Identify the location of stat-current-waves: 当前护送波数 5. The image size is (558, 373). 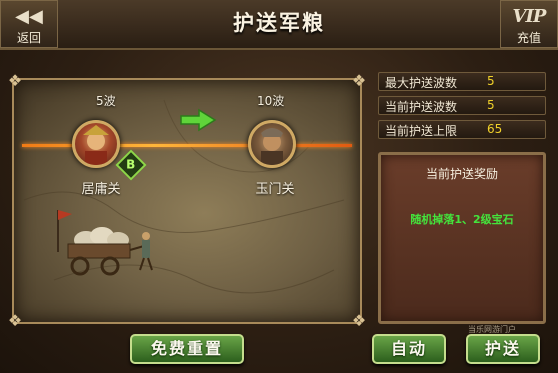
(462, 105).